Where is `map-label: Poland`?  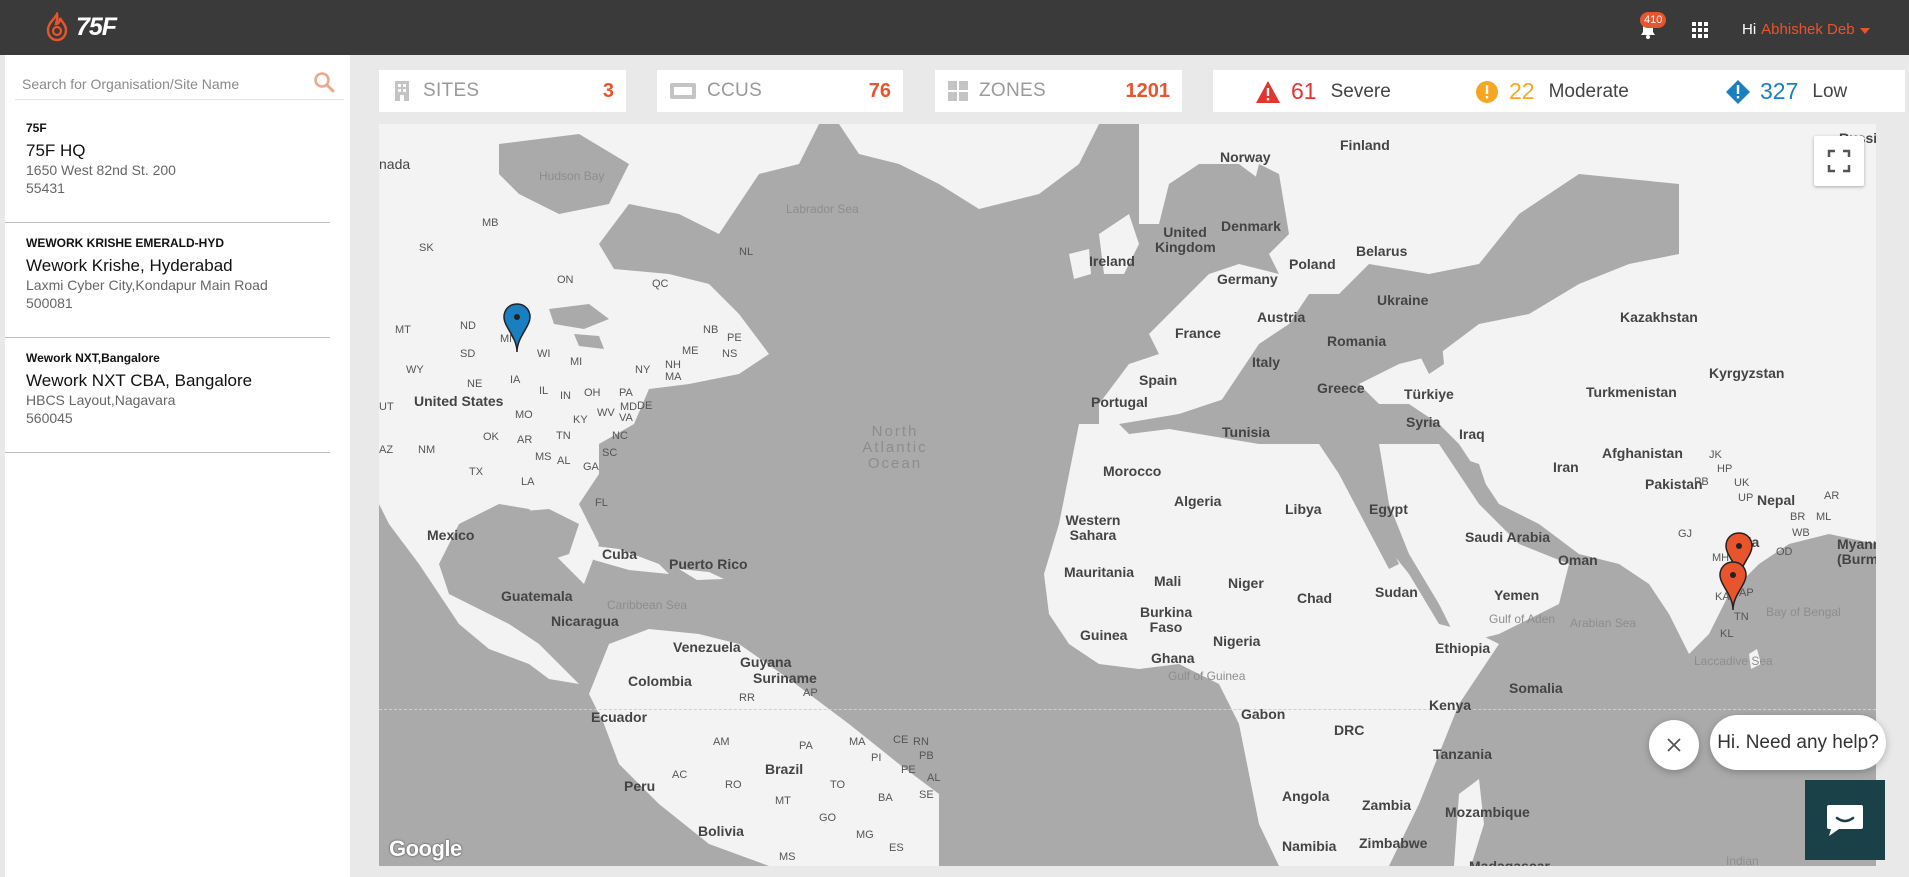 map-label: Poland is located at coordinates (1312, 264).